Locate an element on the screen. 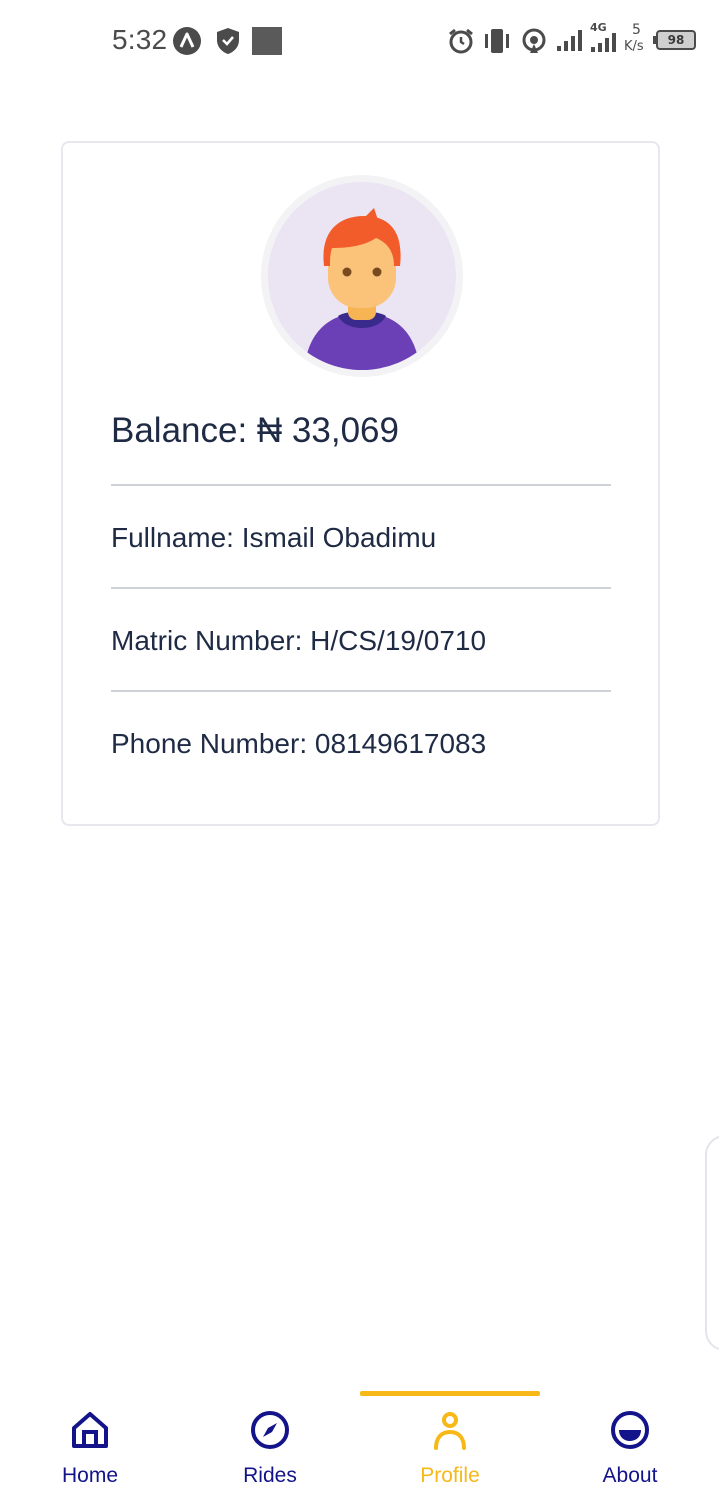 This screenshot has width=719, height=1486. active-tab-indicator is located at coordinates (450, 1393).